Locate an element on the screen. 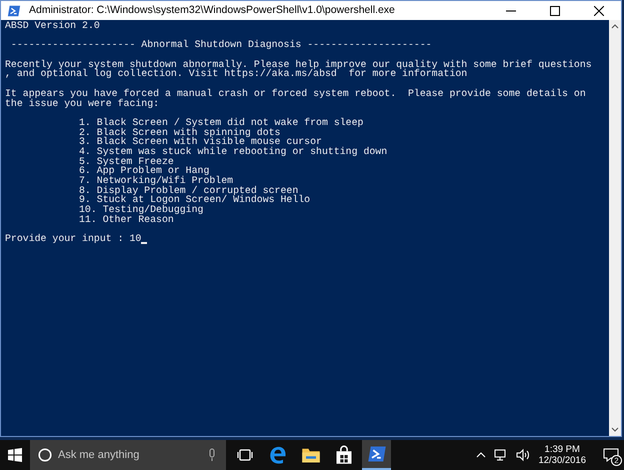  message-icon is located at coordinates (611, 455).